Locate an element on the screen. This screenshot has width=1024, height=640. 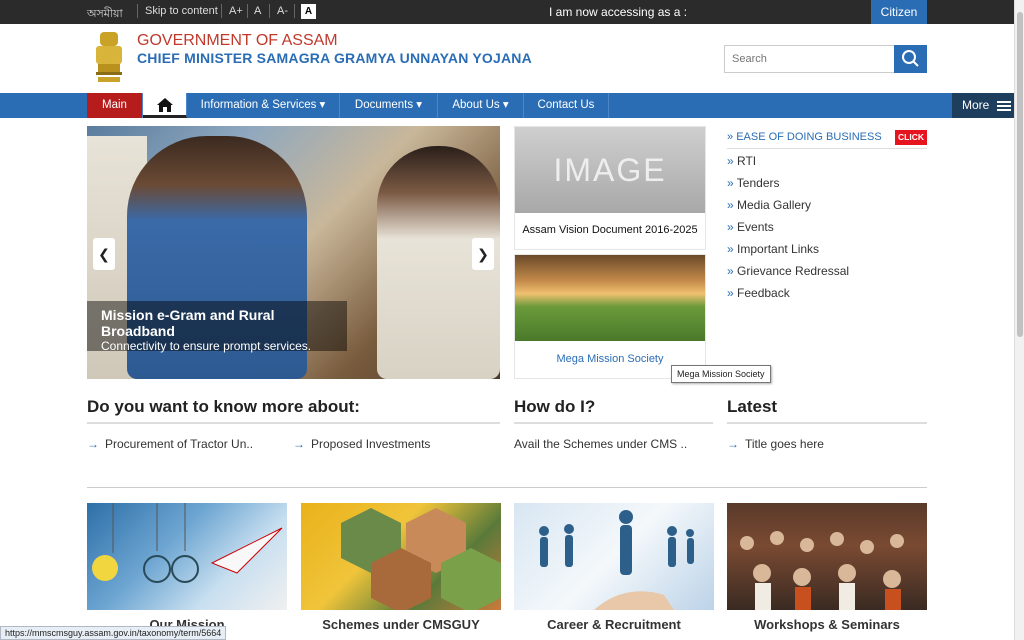
know-more-item: → Procurement of Tractor Un.. is located at coordinates (170, 444).